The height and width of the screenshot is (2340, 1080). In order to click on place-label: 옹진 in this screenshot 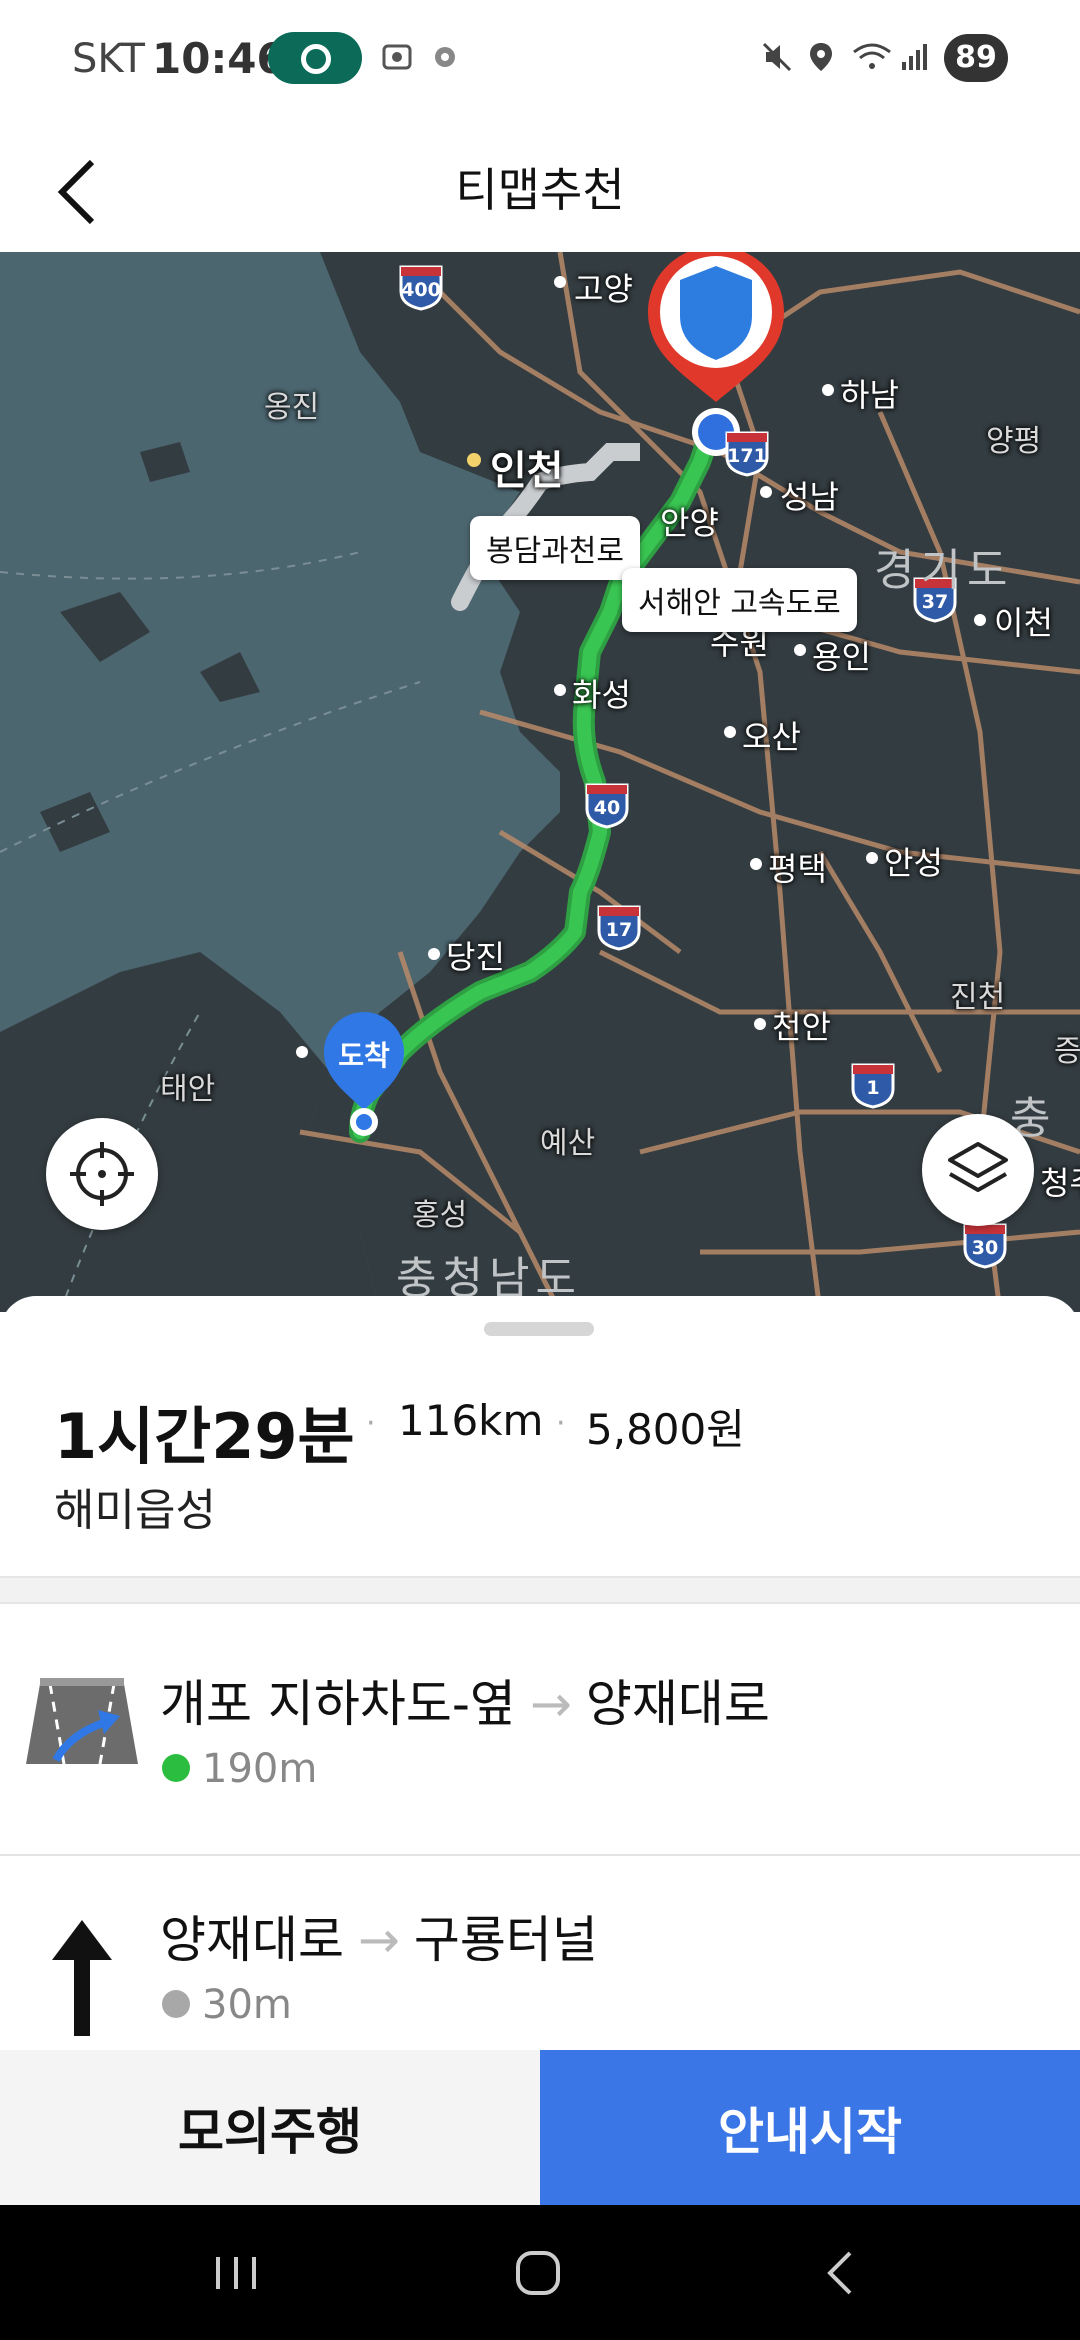, I will do `click(292, 407)`.